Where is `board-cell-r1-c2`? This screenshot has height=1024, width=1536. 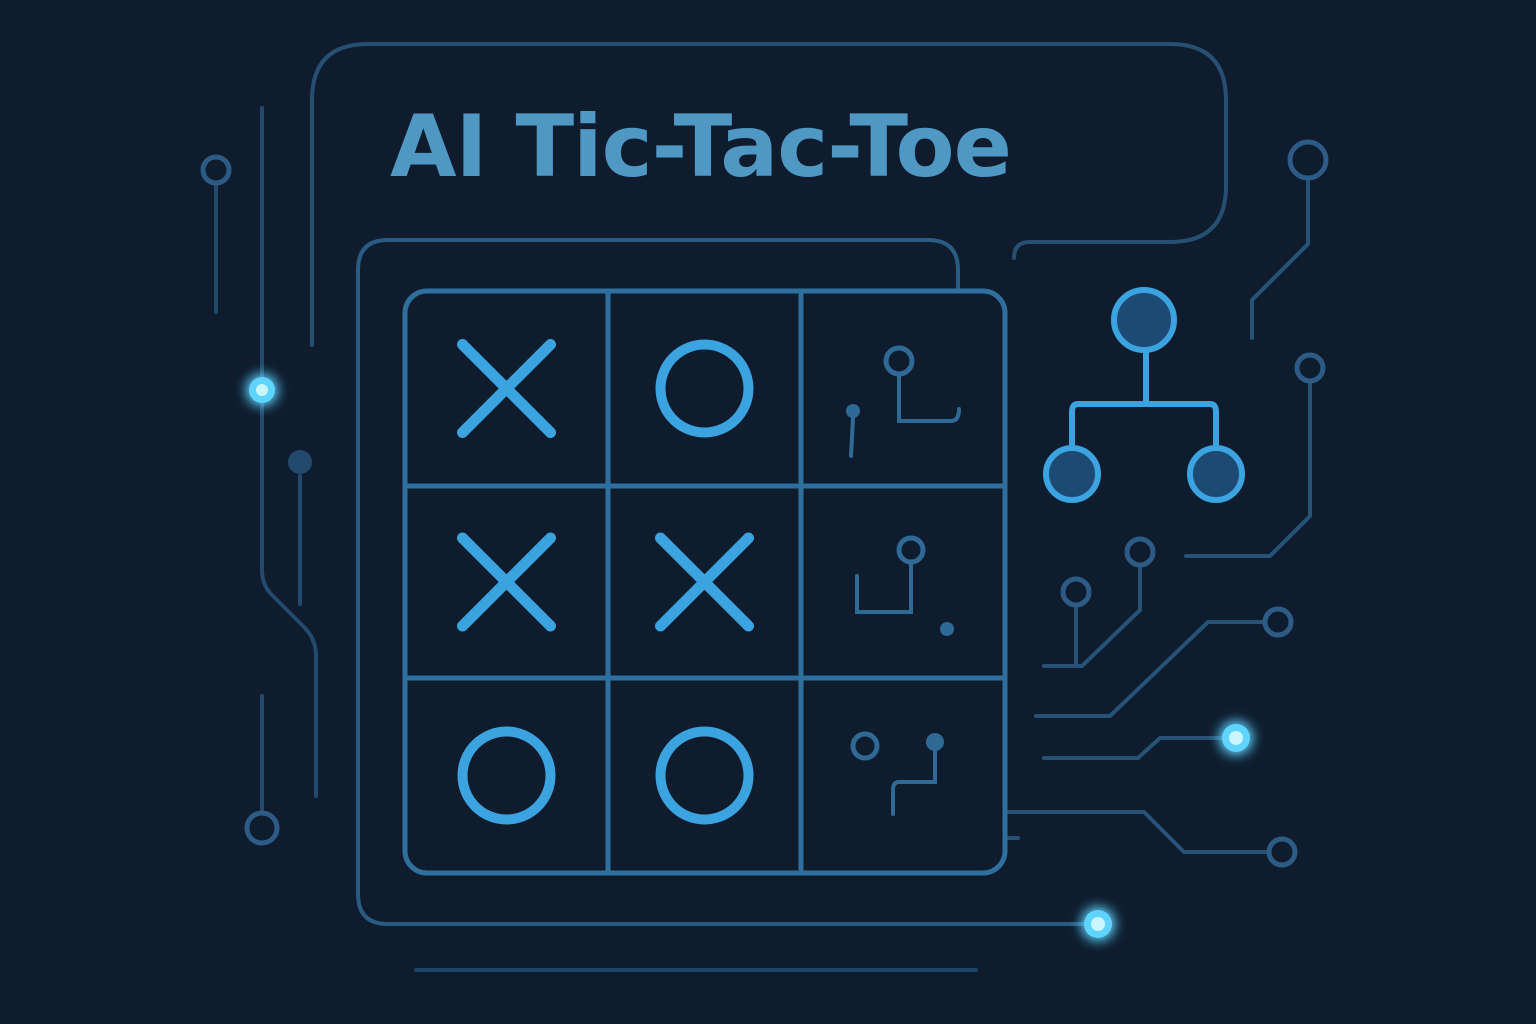 board-cell-r1-c2 is located at coordinates (903, 582).